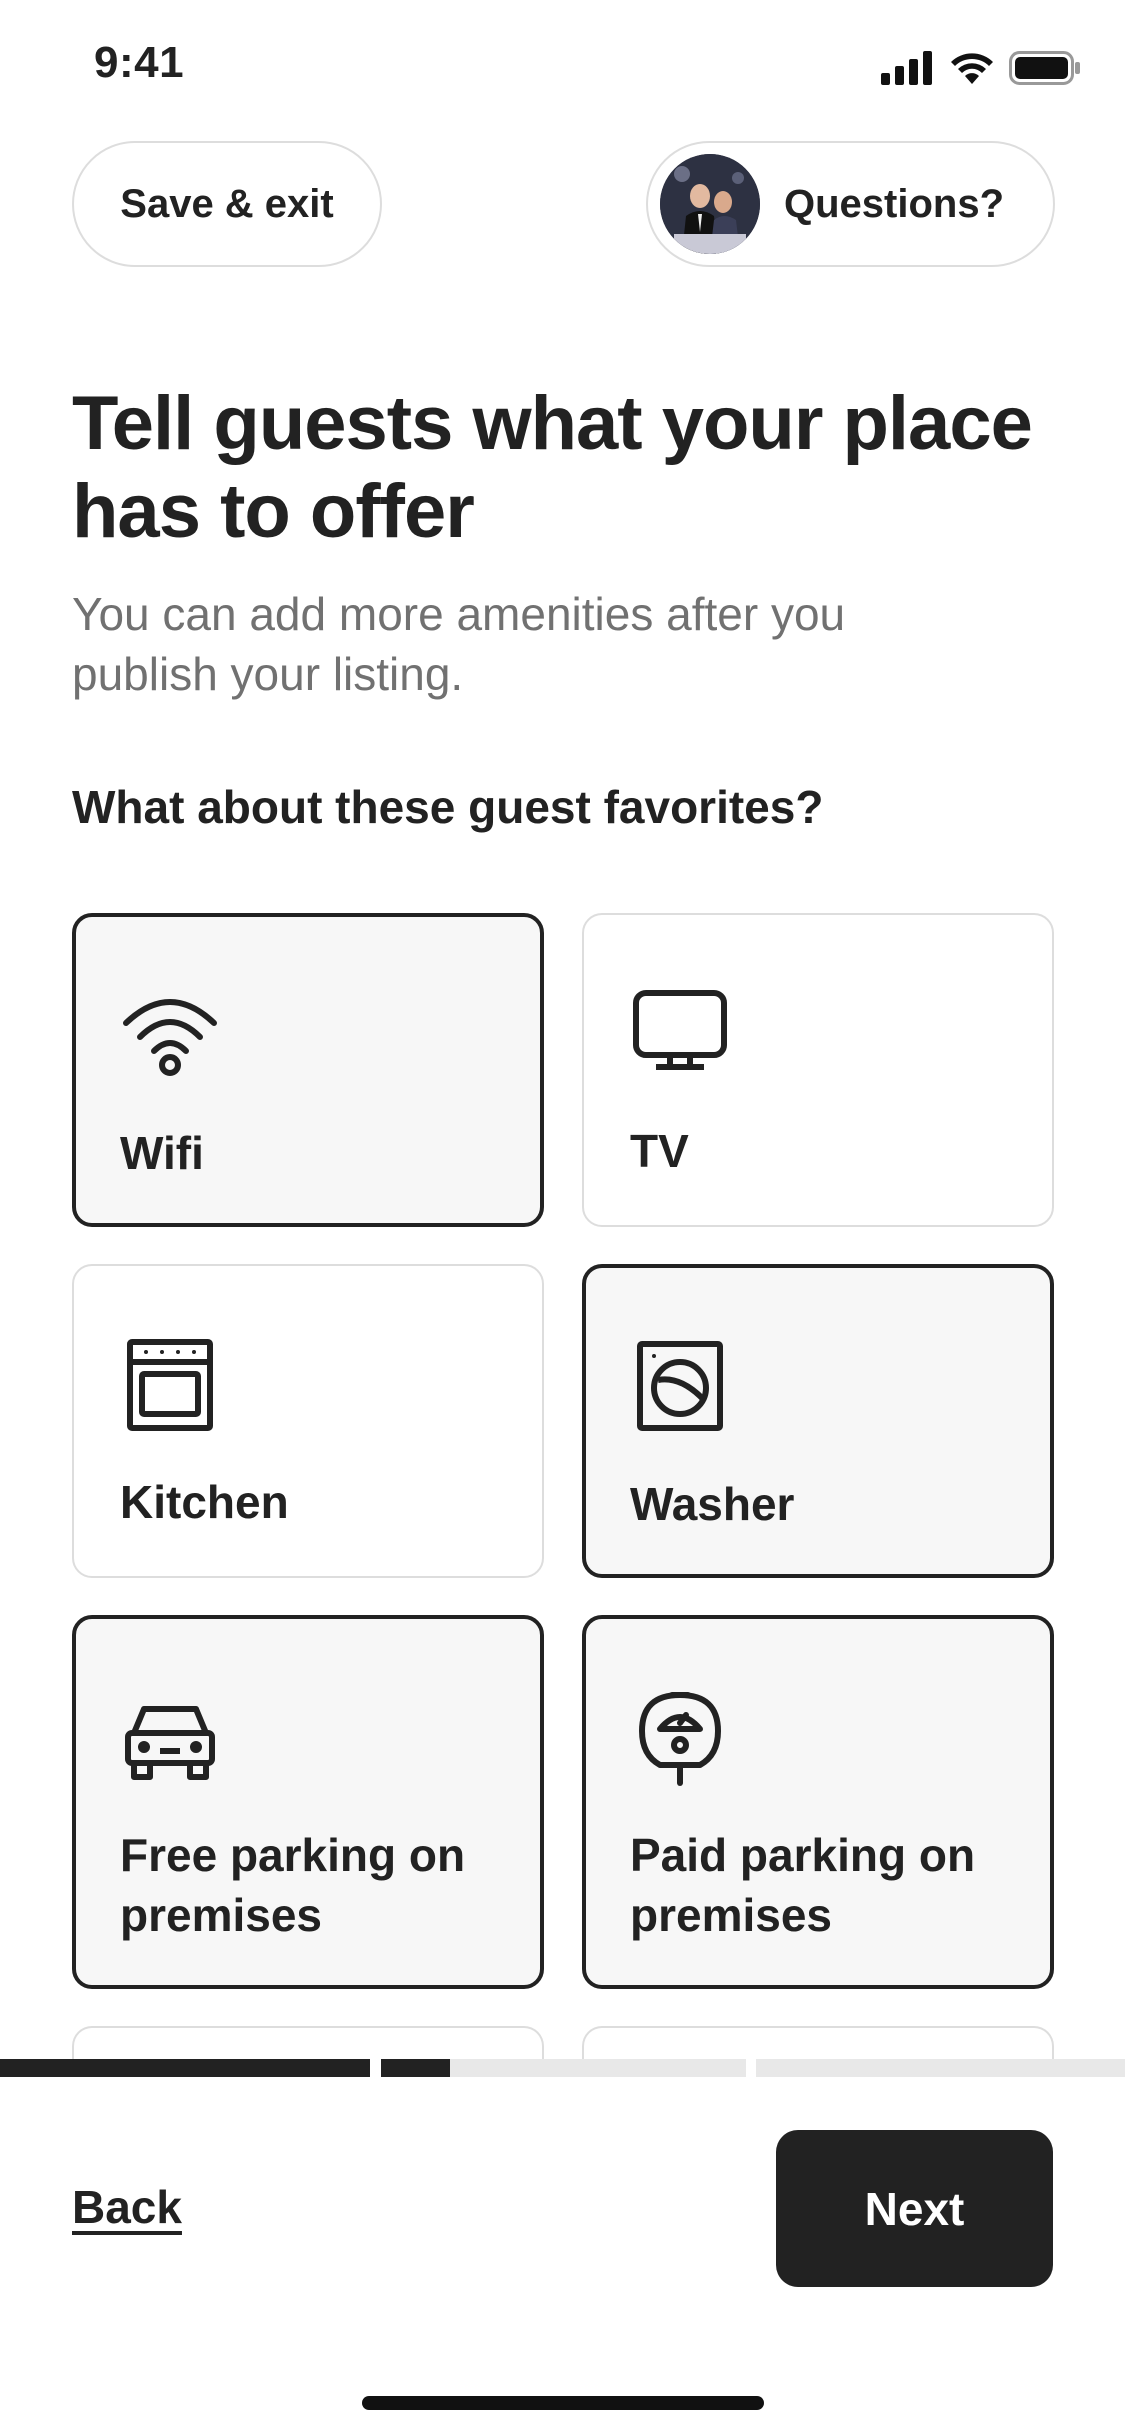 Image resolution: width=1125 pixels, height=2436 pixels. I want to click on page-title: Tell guests what your place has to offer, so click(552, 467).